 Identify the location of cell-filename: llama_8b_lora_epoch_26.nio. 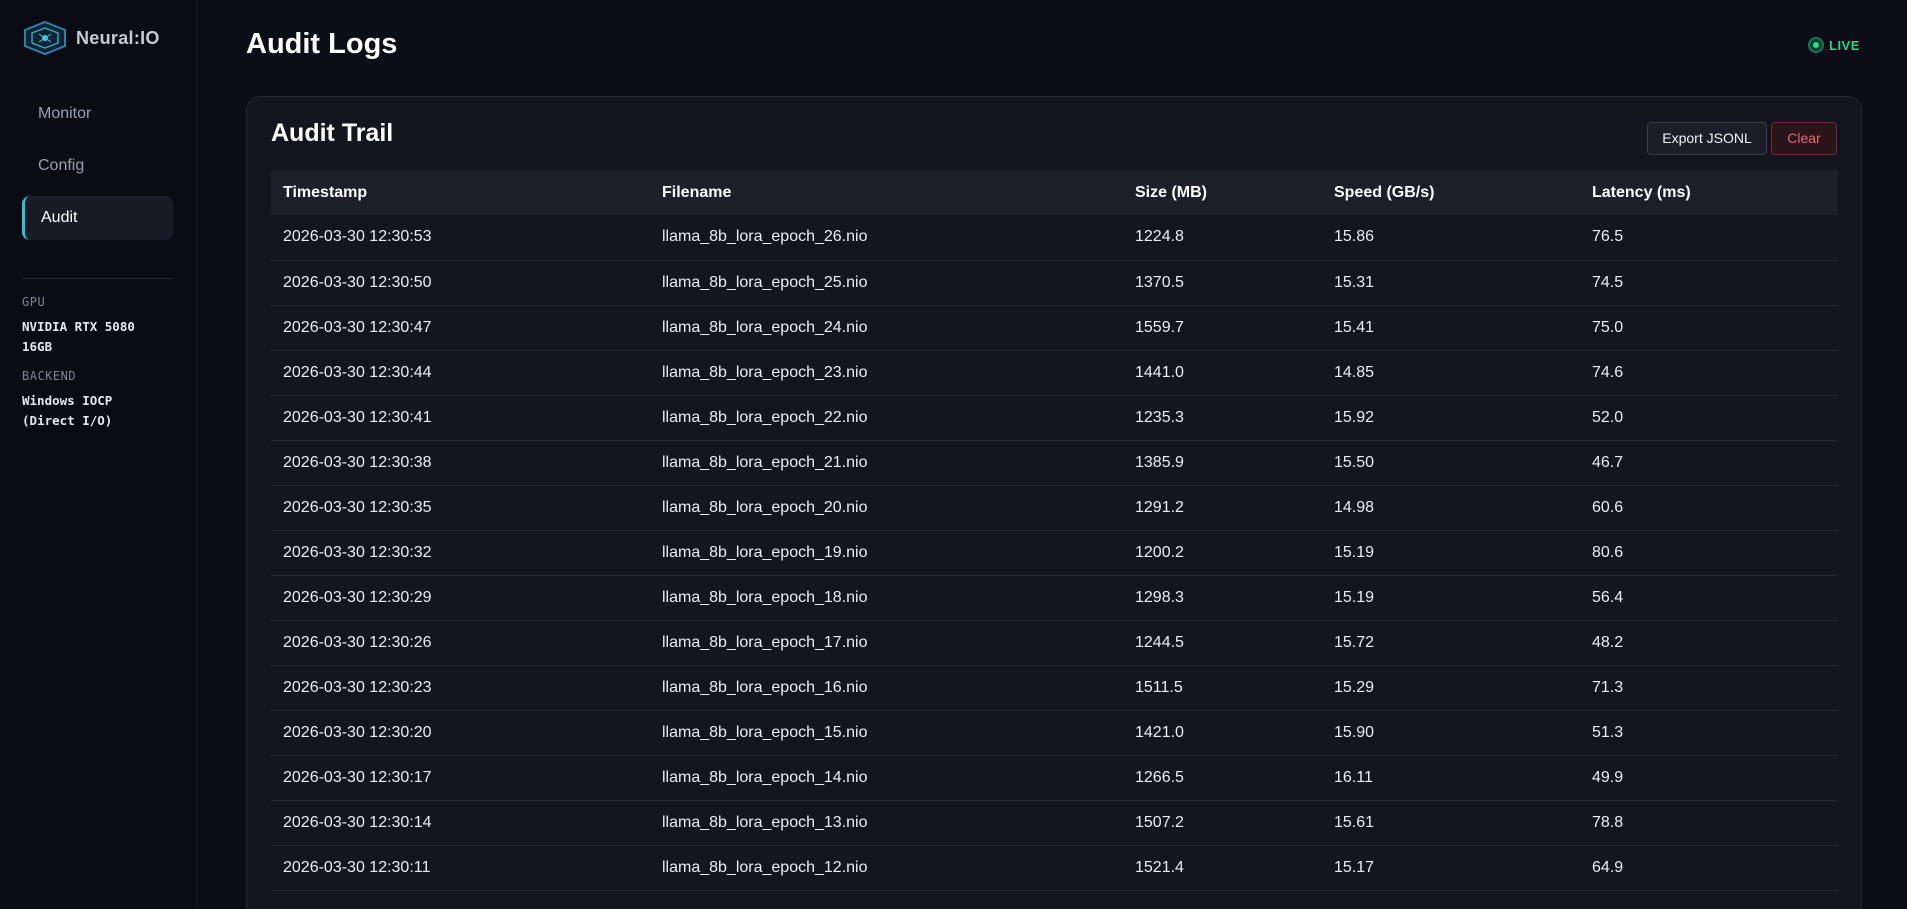
(765, 237).